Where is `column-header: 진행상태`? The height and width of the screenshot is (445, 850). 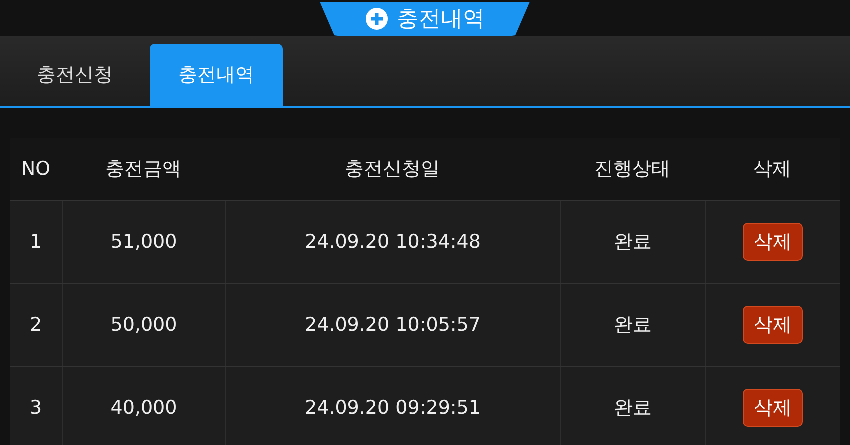
column-header: 진행상태 is located at coordinates (633, 169).